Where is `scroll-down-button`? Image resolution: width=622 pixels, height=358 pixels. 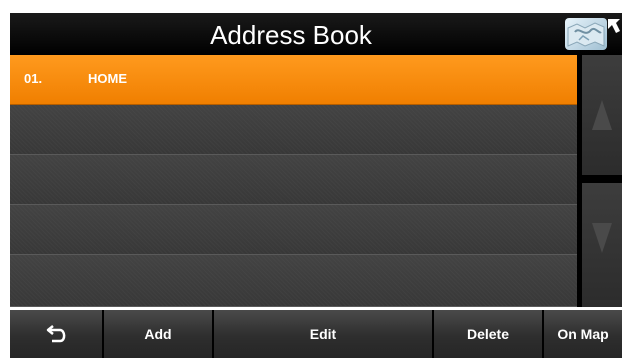
scroll-down-button is located at coordinates (602, 245).